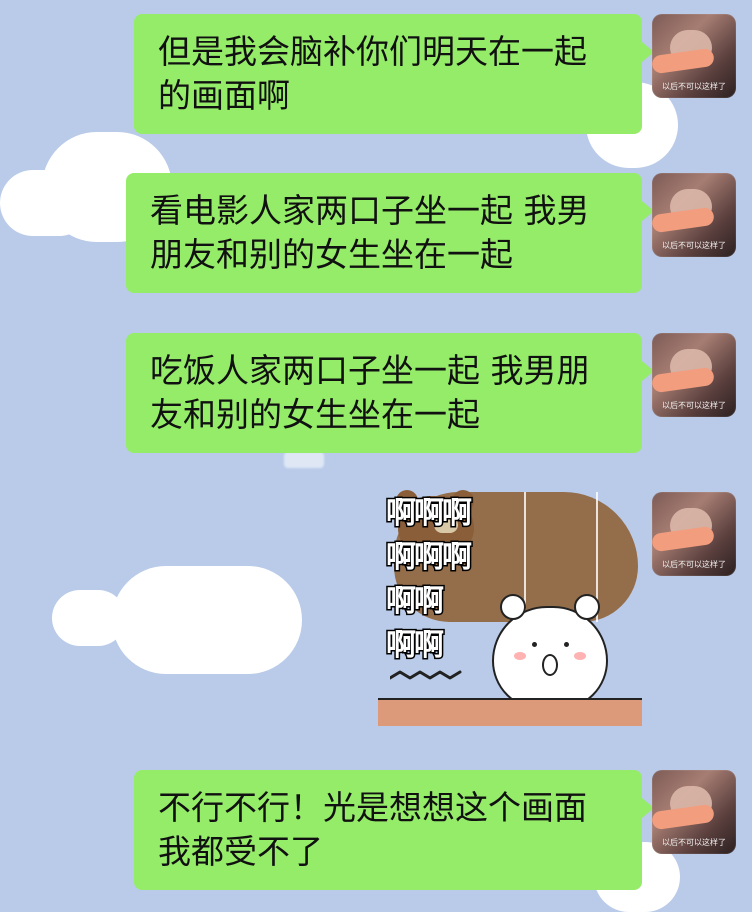 The height and width of the screenshot is (912, 752). I want to click on message-line: 的画面啊, so click(224, 95).